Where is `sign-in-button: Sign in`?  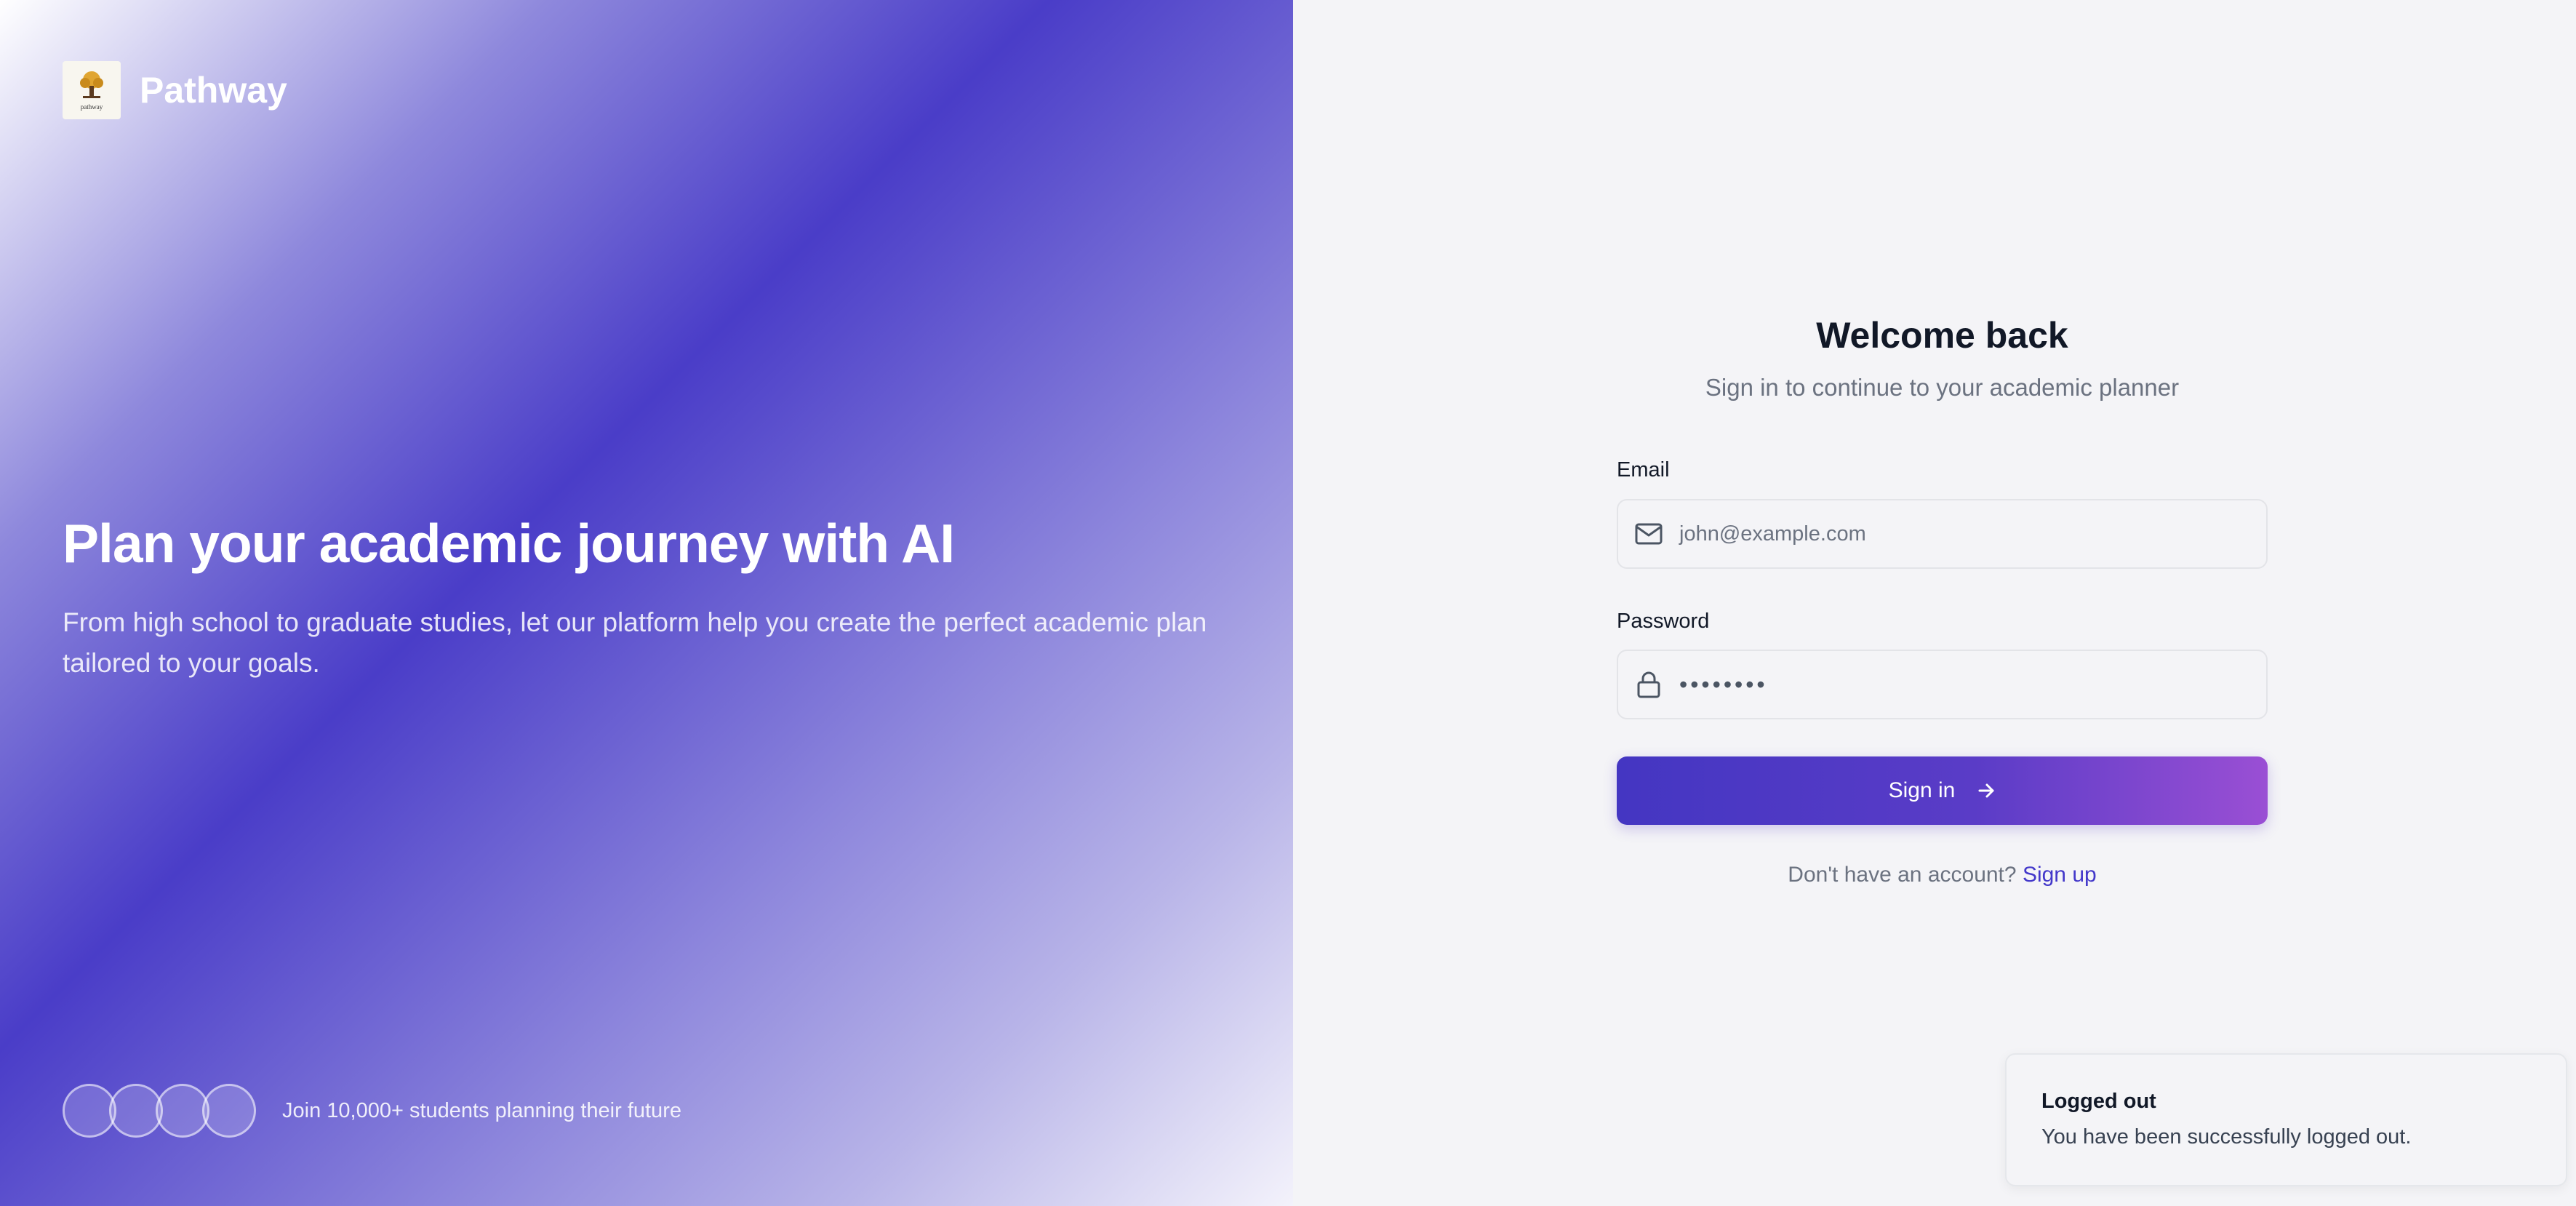
sign-in-button: Sign in is located at coordinates (1942, 790).